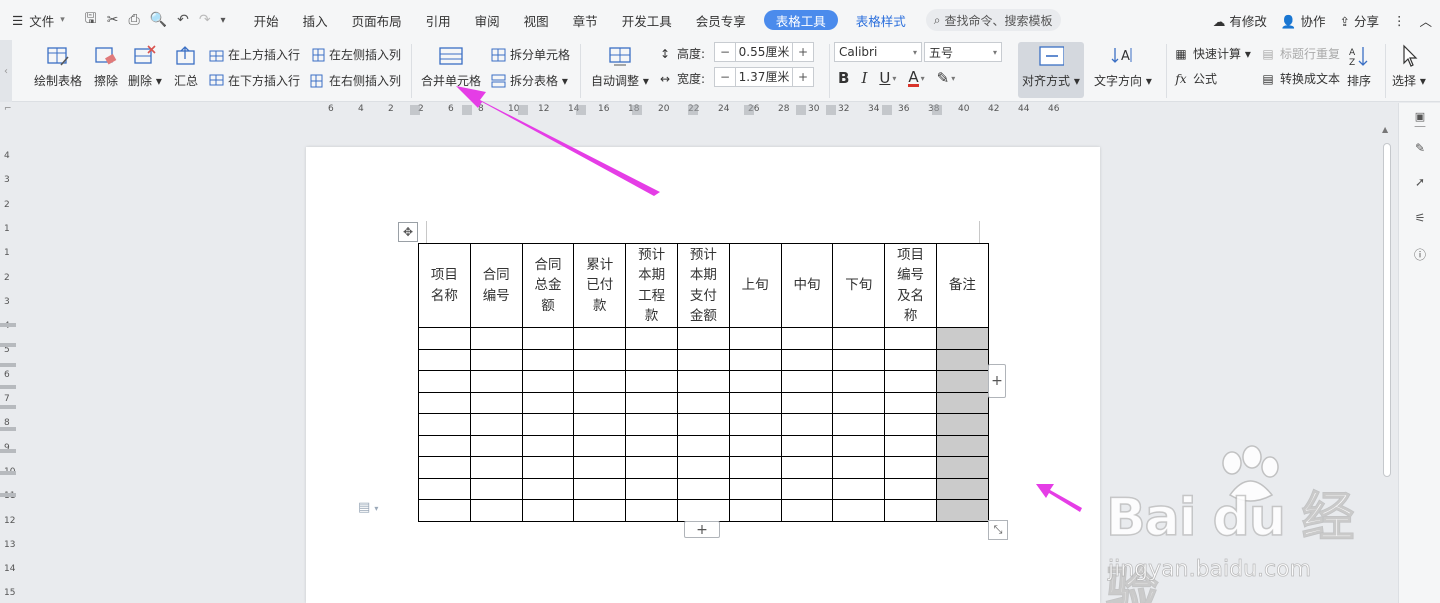  What do you see at coordinates (91, 20) in the screenshot?
I see `save-icon: 🖫` at bounding box center [91, 20].